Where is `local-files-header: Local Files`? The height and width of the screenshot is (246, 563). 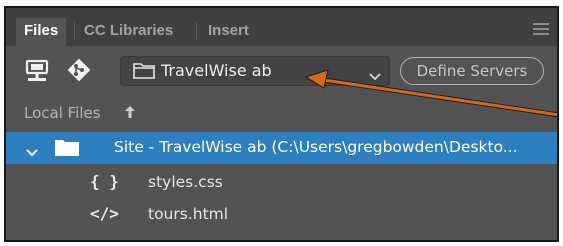 local-files-header: Local Files is located at coordinates (62, 113).